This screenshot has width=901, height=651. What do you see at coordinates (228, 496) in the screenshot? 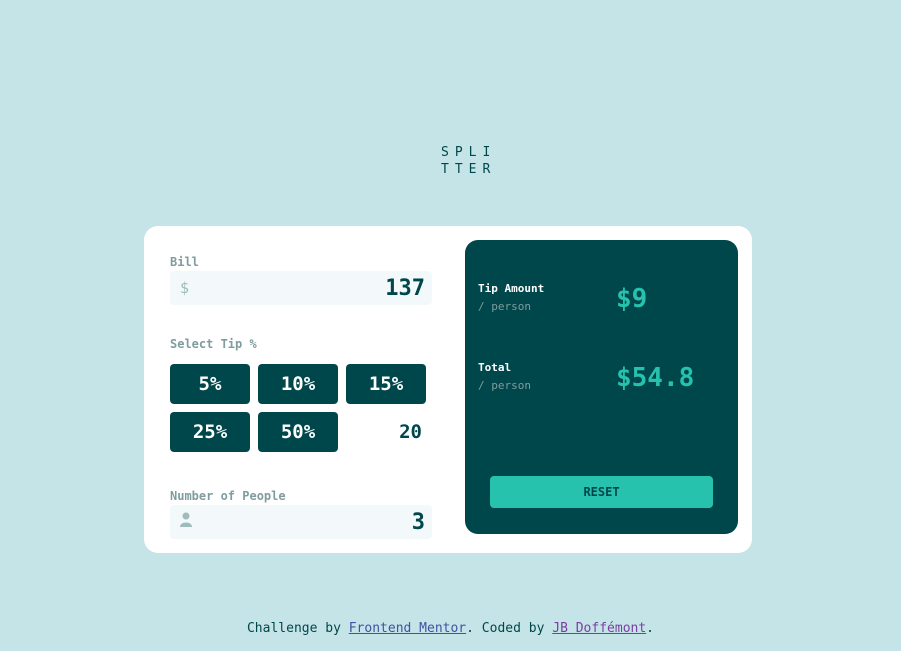
I see `people-label: Number of People` at bounding box center [228, 496].